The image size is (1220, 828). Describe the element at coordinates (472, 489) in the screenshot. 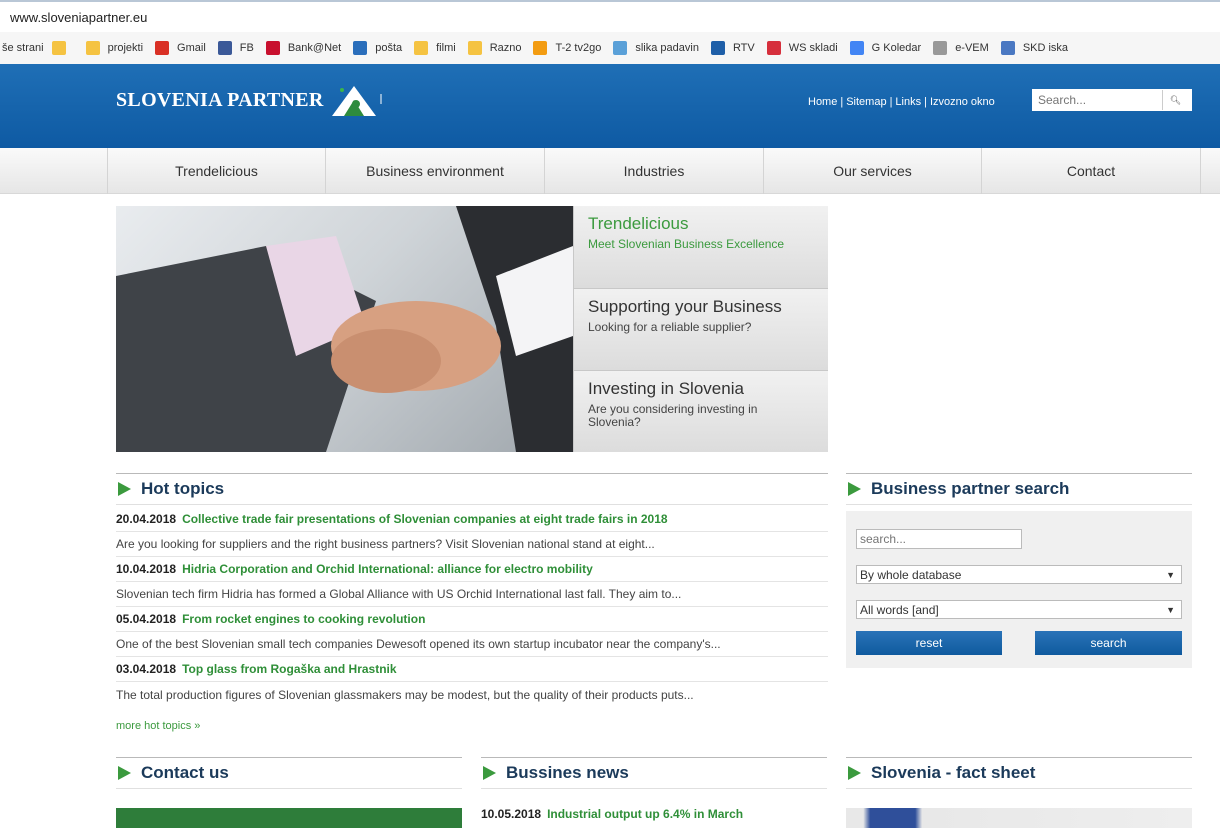

I see `hot-topics-heading: Hot topics` at that location.